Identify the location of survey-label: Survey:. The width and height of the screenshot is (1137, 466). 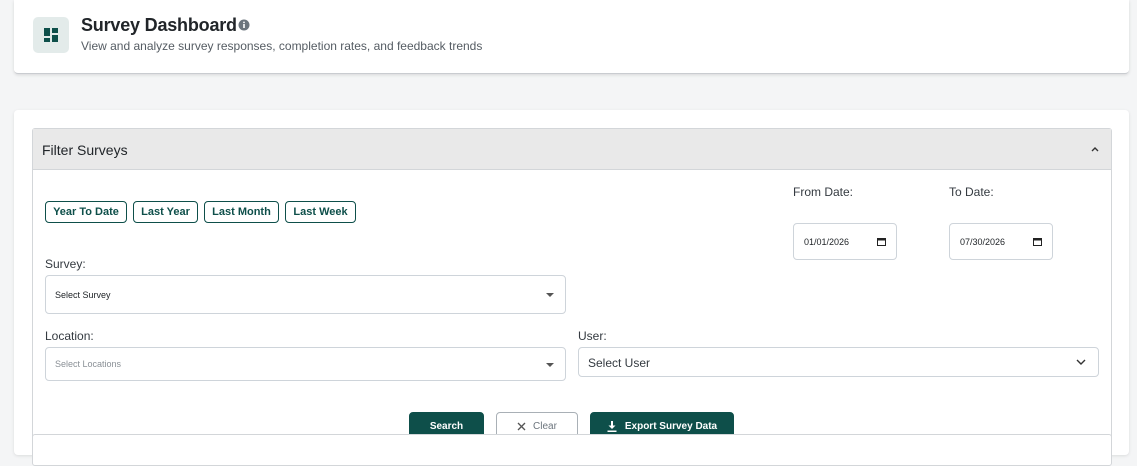
(65, 264).